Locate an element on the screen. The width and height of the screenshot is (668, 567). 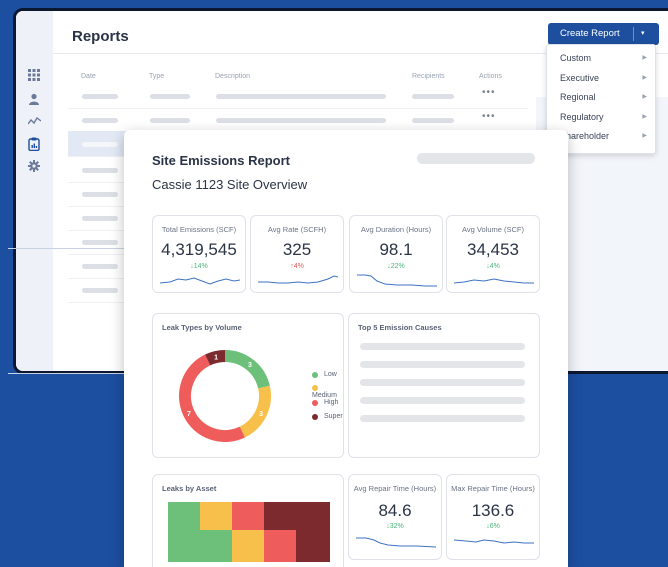
donut-label-medium: 3 is located at coordinates (261, 414).